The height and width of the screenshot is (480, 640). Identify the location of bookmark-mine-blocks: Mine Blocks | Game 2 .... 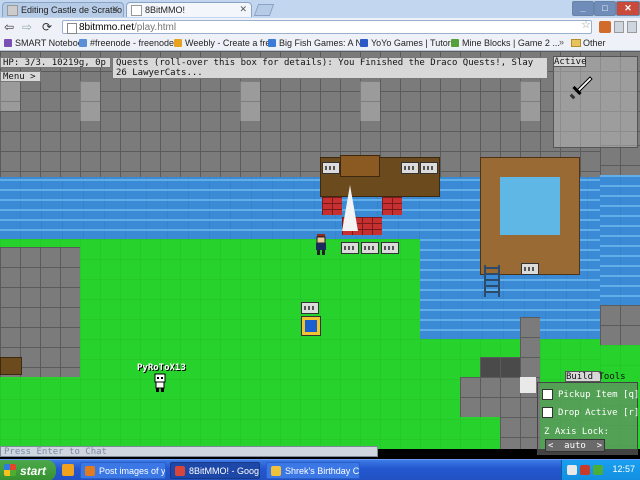
(507, 43).